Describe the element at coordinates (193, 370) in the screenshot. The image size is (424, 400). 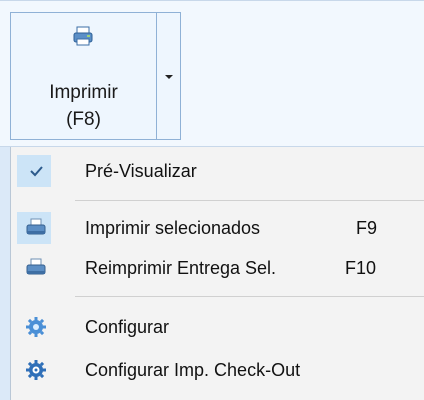
I see `menu-item-label: Configurar Imp. Check-Out` at that location.